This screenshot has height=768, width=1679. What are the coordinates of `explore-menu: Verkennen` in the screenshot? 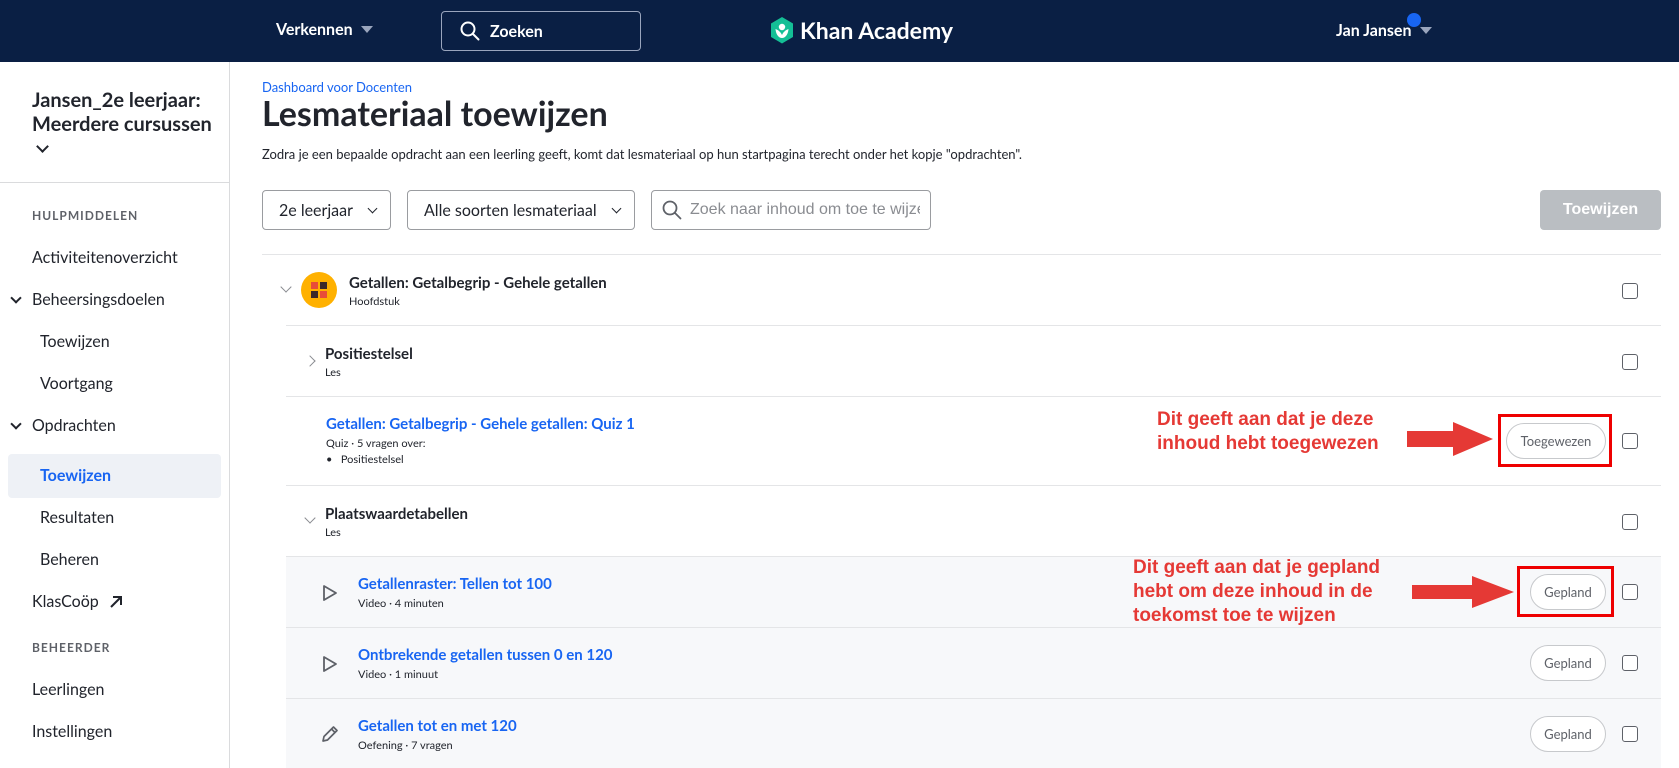 It's located at (324, 29).